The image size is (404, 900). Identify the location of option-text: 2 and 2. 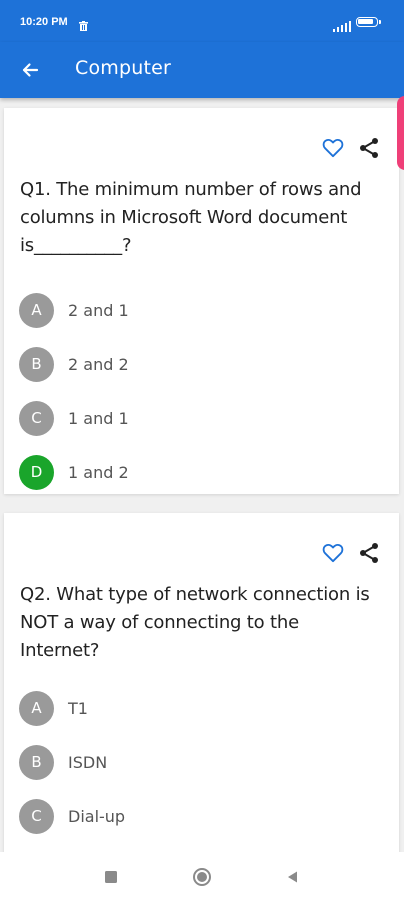
(98, 364).